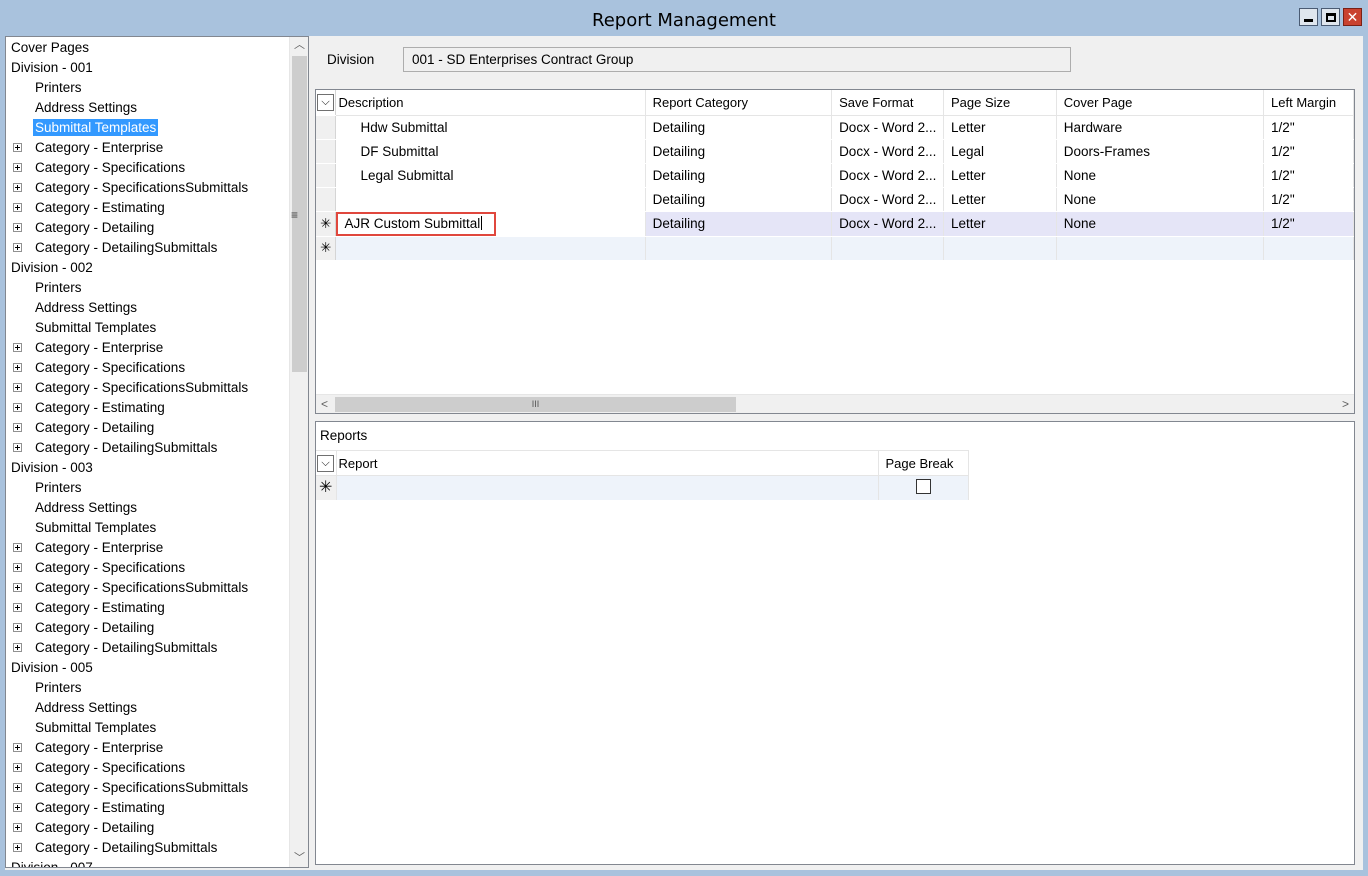 The width and height of the screenshot is (1368, 876). Describe the element at coordinates (490, 103) in the screenshot. I see `column-header-description: Description` at that location.